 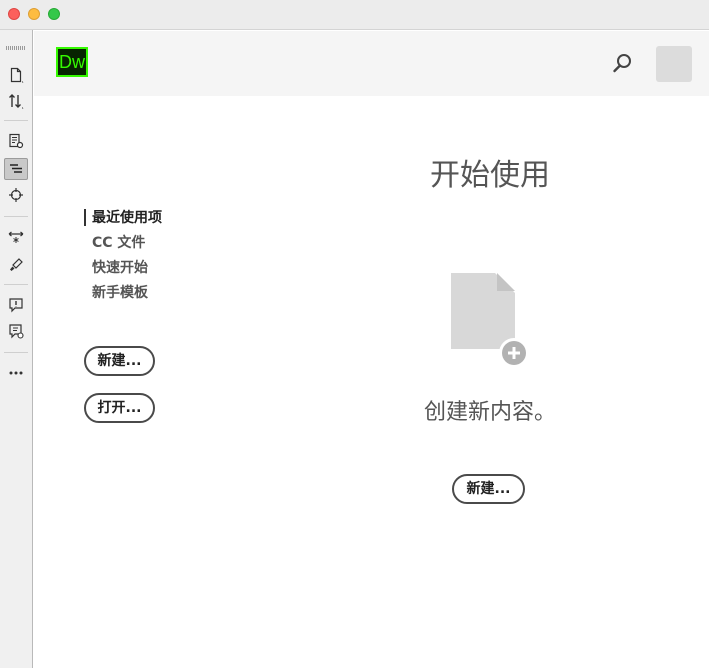 I want to click on create-new-content-text: 创建新内容。, so click(x=489, y=412).